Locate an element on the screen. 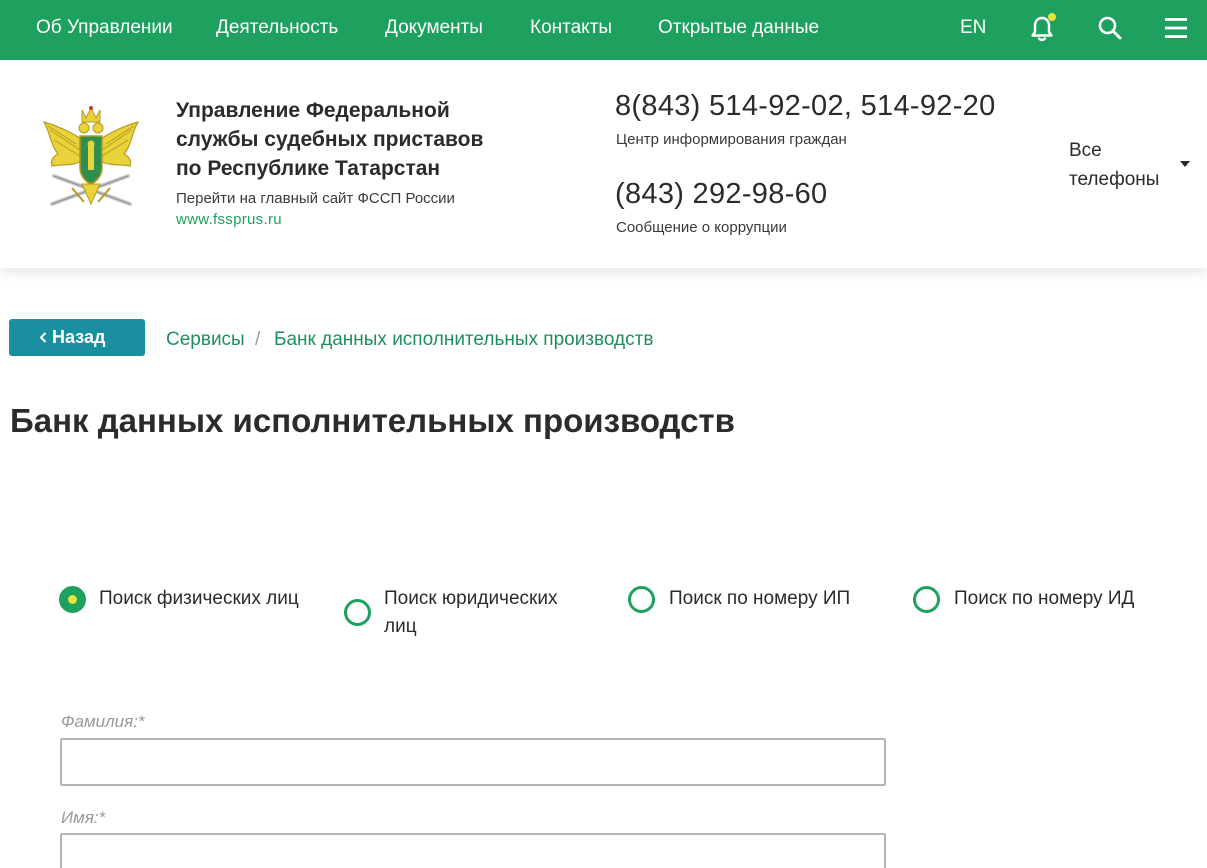 Image resolution: width=1207 pixels, height=868 pixels. firstname-label: Имя:* is located at coordinates (83, 817).